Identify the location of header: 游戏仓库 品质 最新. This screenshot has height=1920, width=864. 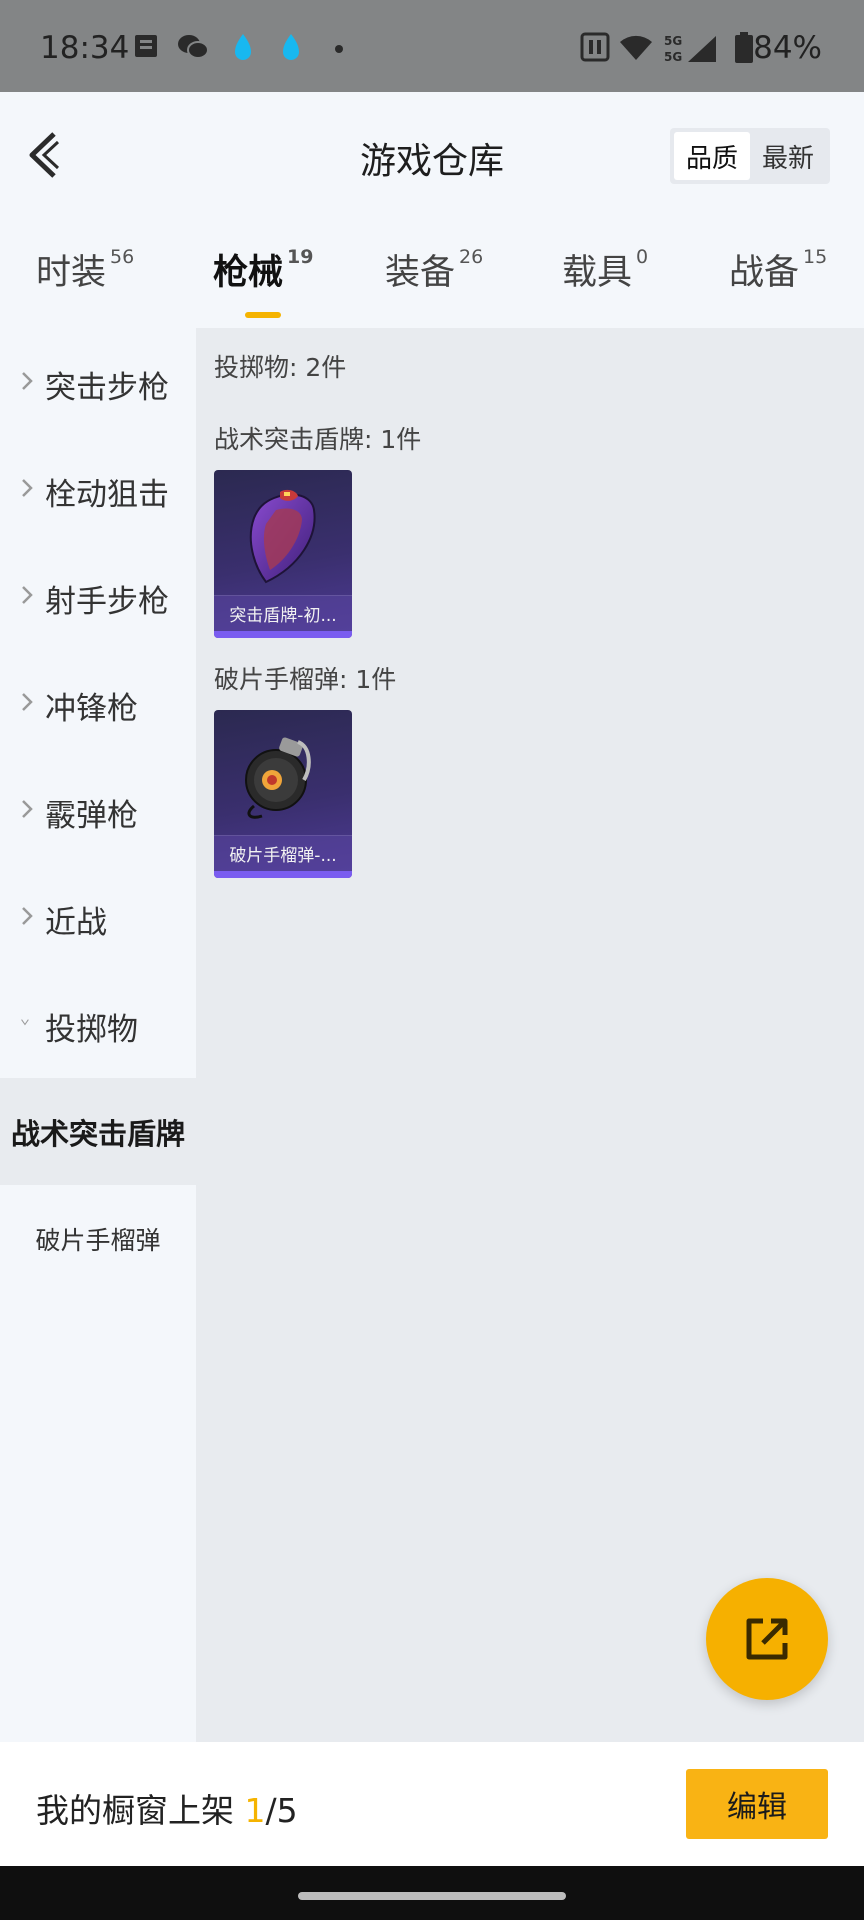
(432, 154).